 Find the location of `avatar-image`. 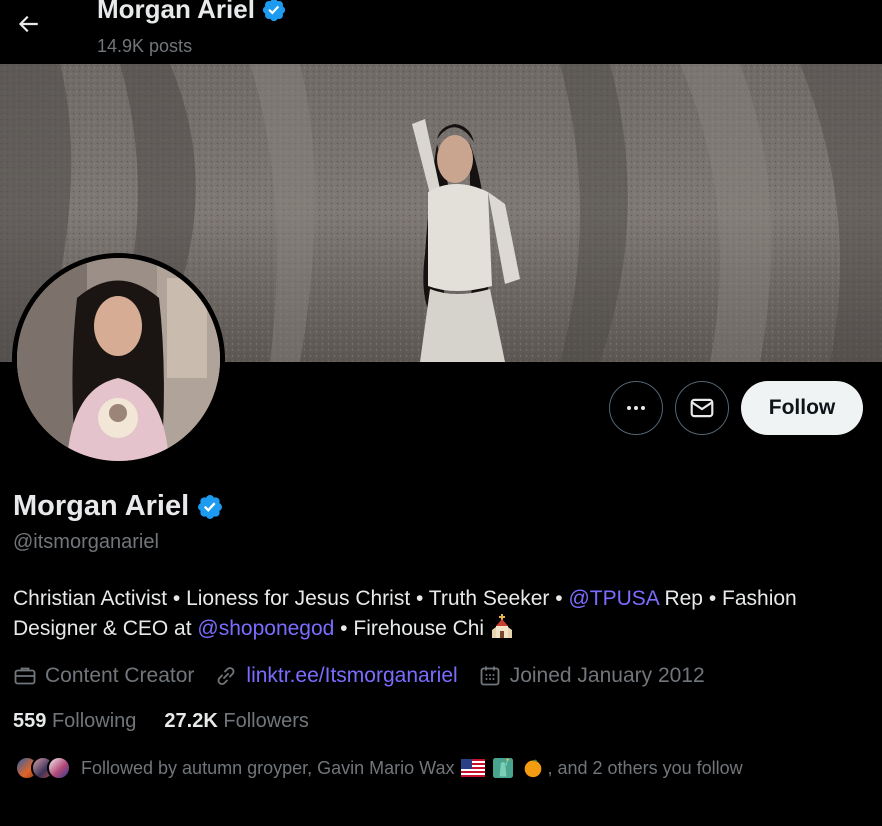

avatar-image is located at coordinates (118, 359).